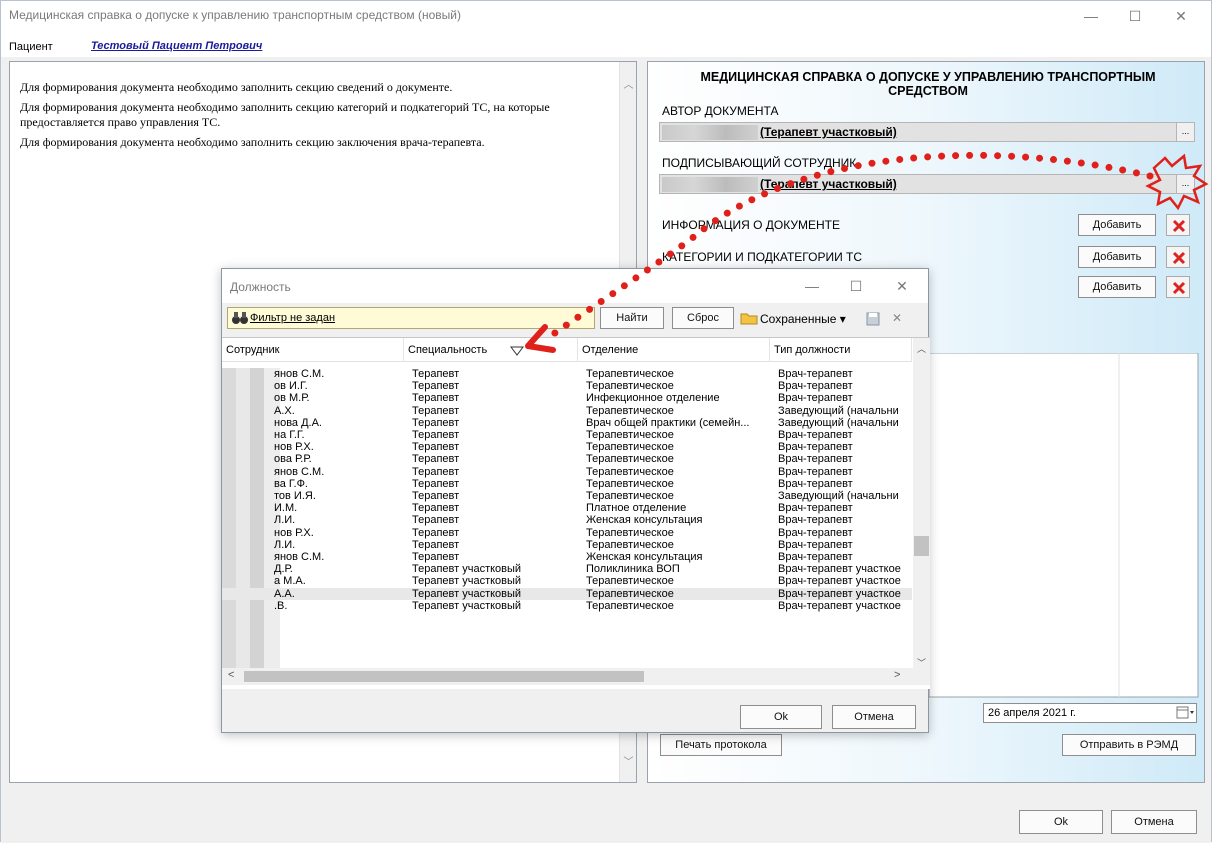 The width and height of the screenshot is (1219, 844). I want to click on department-cell: Женская консультация, so click(644, 520).